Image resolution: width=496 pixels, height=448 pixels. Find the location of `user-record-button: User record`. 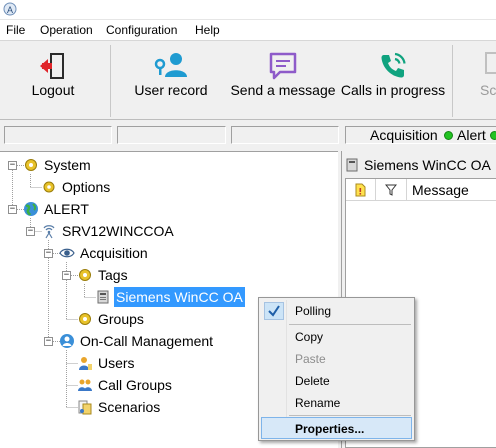

user-record-button: User record is located at coordinates (171, 81).